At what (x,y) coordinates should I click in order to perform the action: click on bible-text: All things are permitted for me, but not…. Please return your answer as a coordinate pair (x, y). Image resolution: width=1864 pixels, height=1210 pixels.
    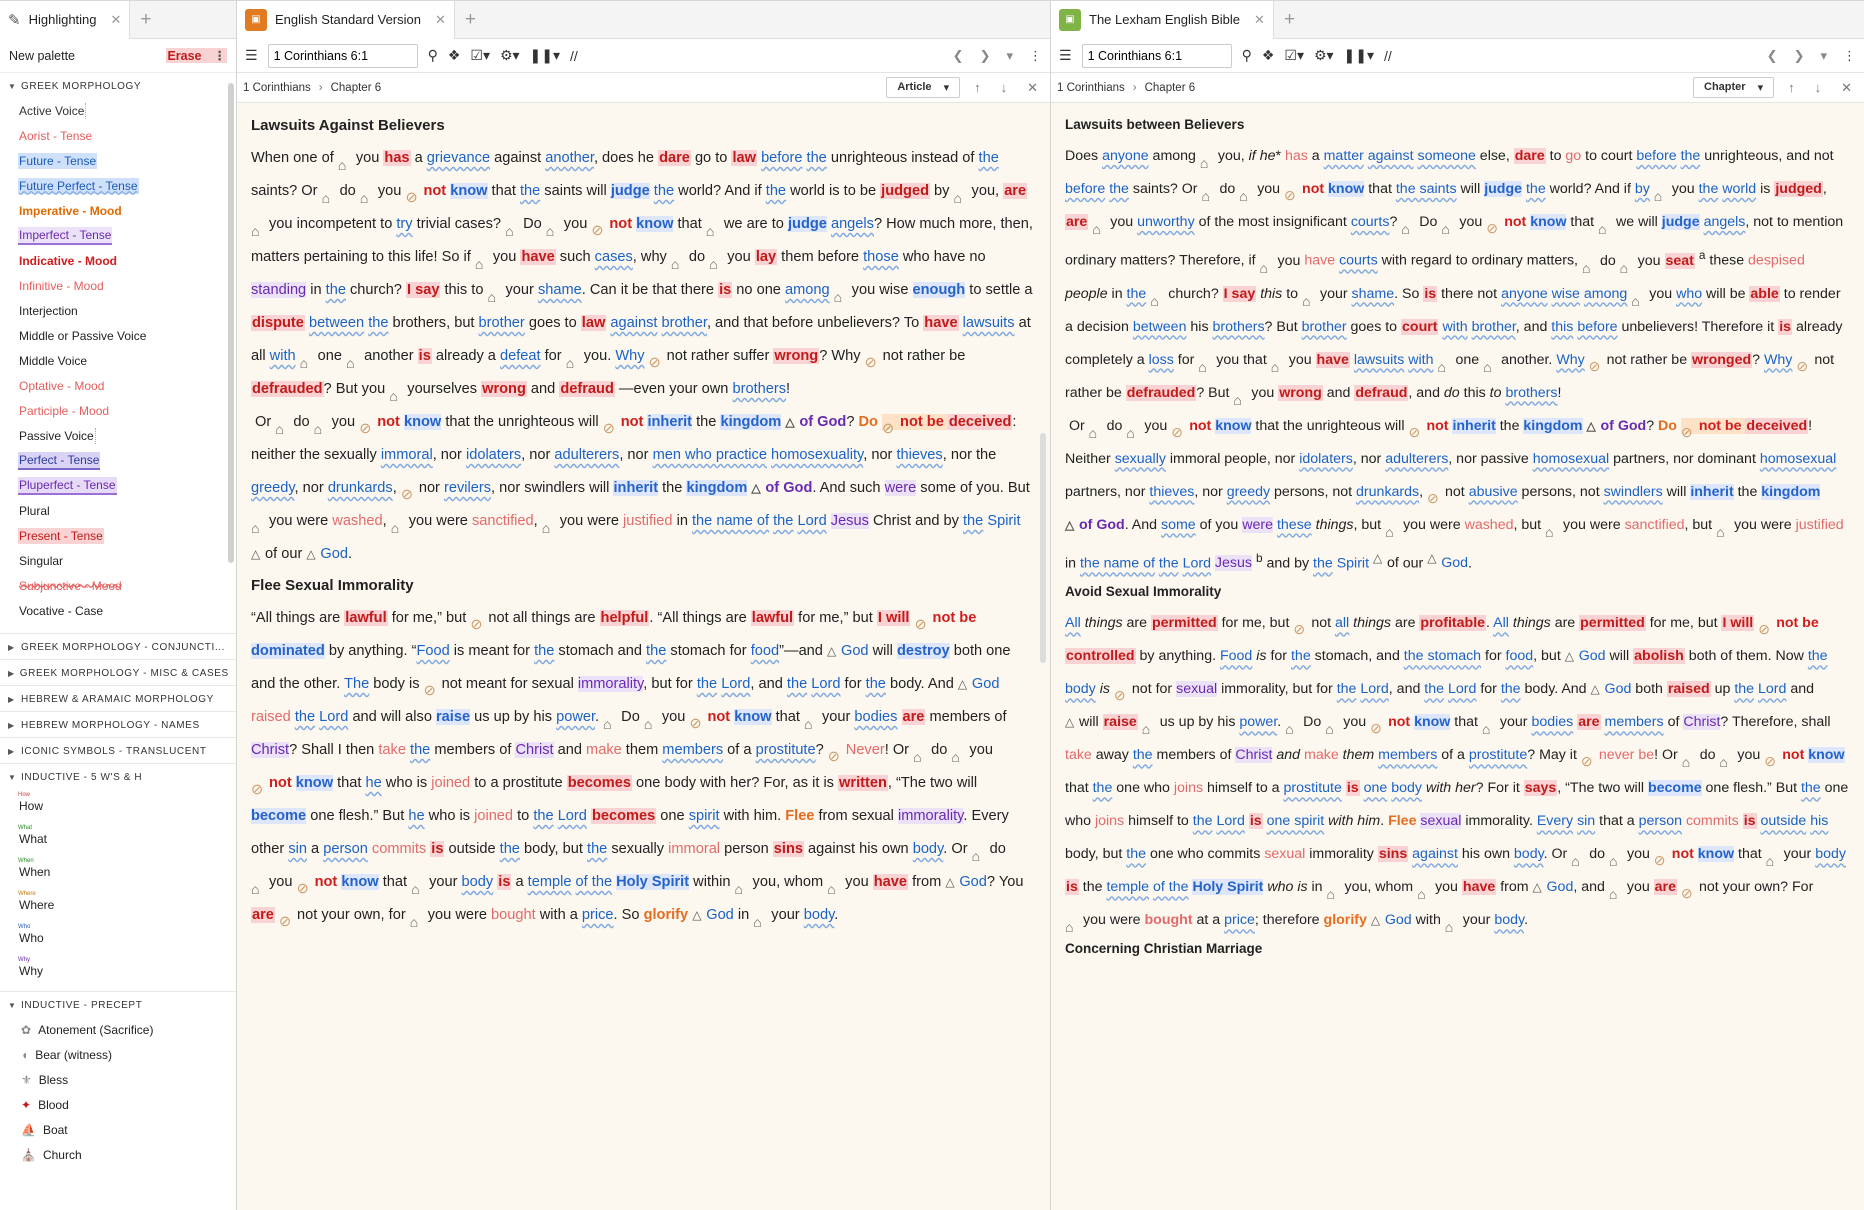
    Looking at the image, I should click on (1457, 772).